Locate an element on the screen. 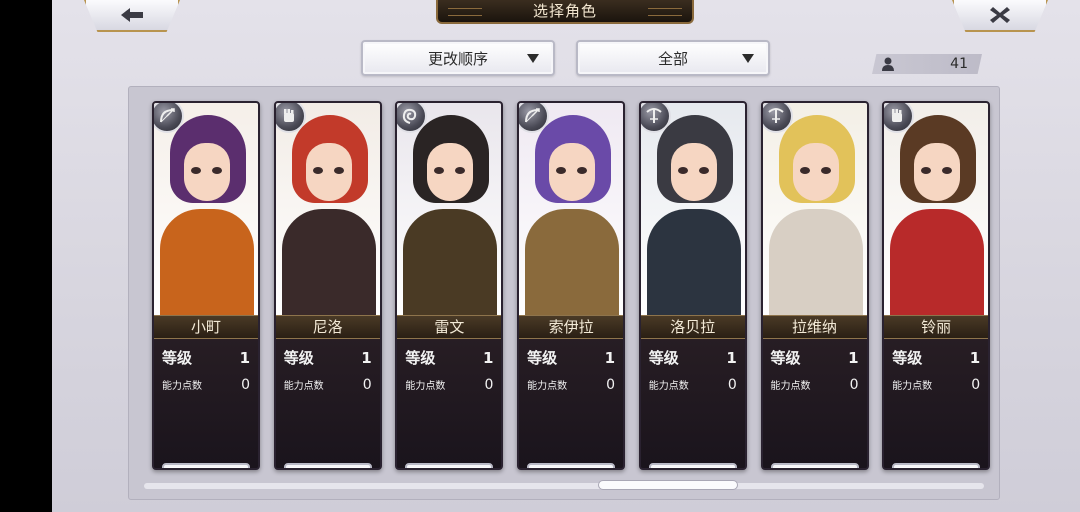  character-count-value: 41 is located at coordinates (959, 64).